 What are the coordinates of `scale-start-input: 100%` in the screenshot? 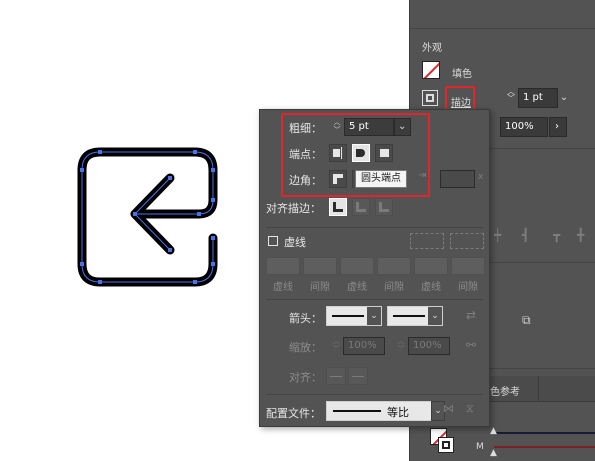 It's located at (364, 346).